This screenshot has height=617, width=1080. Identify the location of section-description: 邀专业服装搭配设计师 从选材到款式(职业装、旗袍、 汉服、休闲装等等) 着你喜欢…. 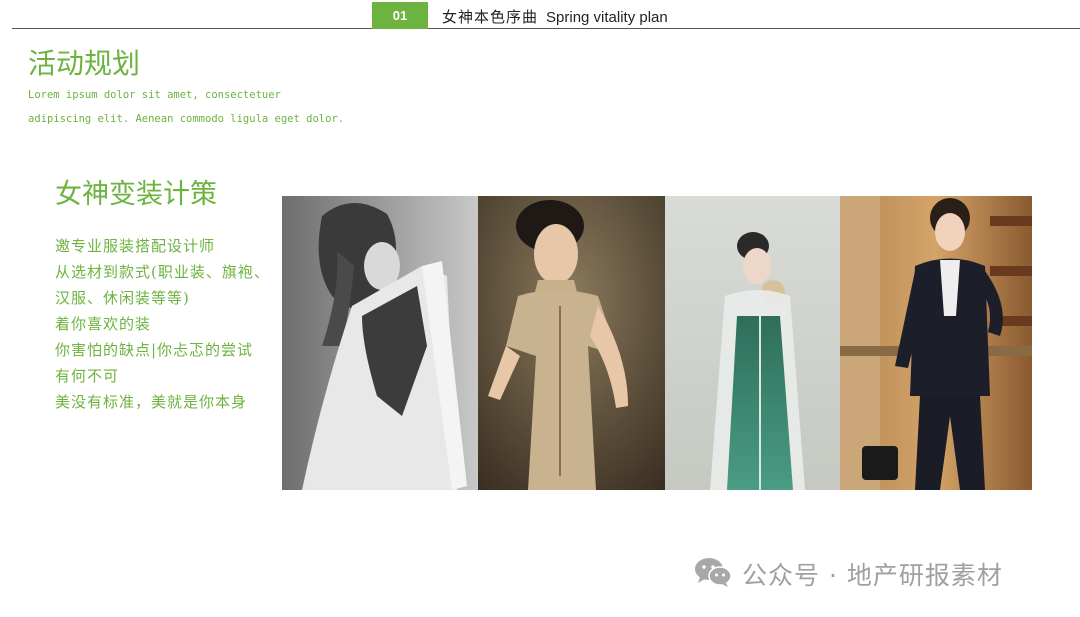
(162, 324).